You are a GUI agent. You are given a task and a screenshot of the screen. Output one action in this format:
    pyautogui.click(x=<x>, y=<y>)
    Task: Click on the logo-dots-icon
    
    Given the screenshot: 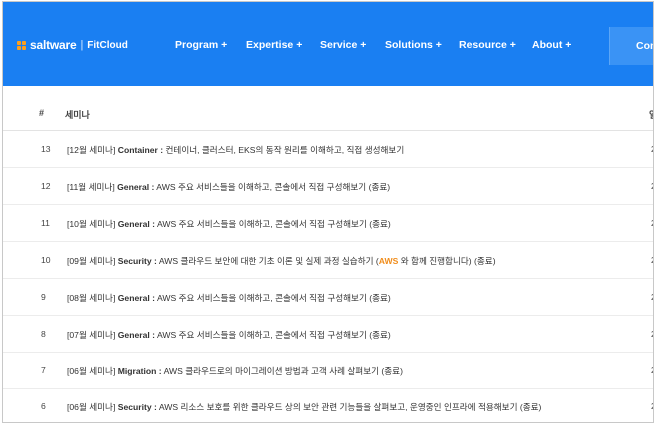 What is the action you would take?
    pyautogui.click(x=21, y=45)
    